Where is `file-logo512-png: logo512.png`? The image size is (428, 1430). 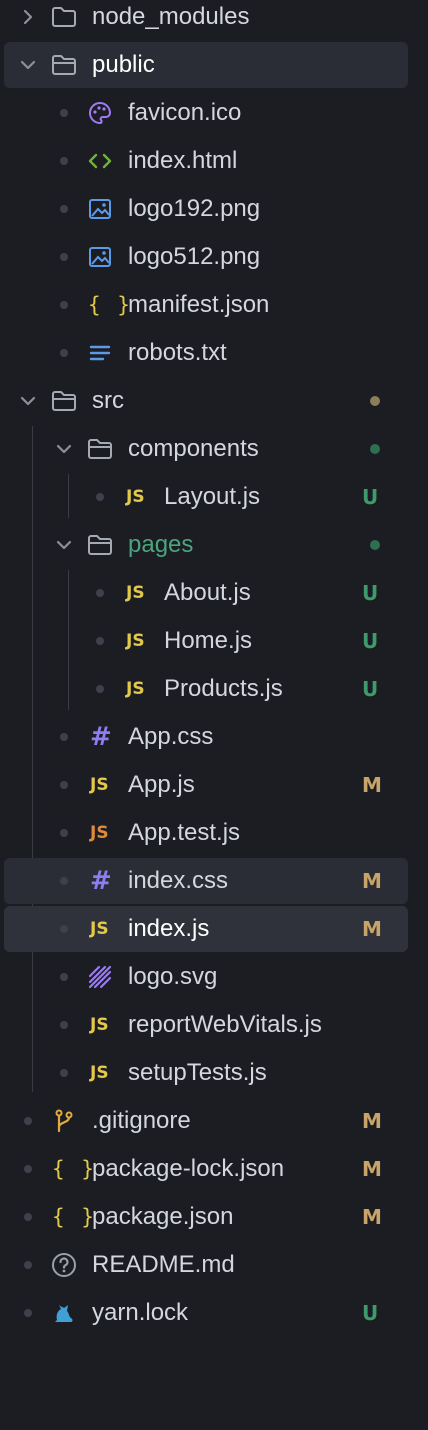
file-logo512-png: logo512.png is located at coordinates (206, 257).